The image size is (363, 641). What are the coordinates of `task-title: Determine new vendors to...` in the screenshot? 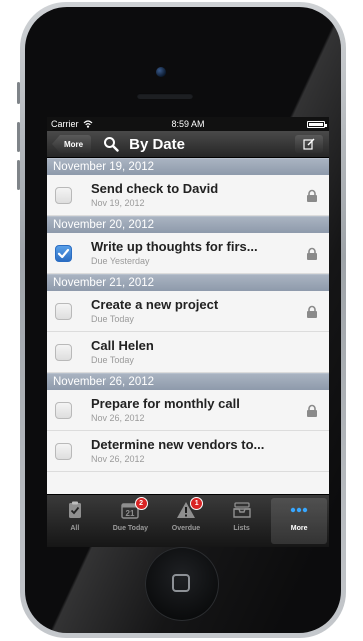 It's located at (178, 444).